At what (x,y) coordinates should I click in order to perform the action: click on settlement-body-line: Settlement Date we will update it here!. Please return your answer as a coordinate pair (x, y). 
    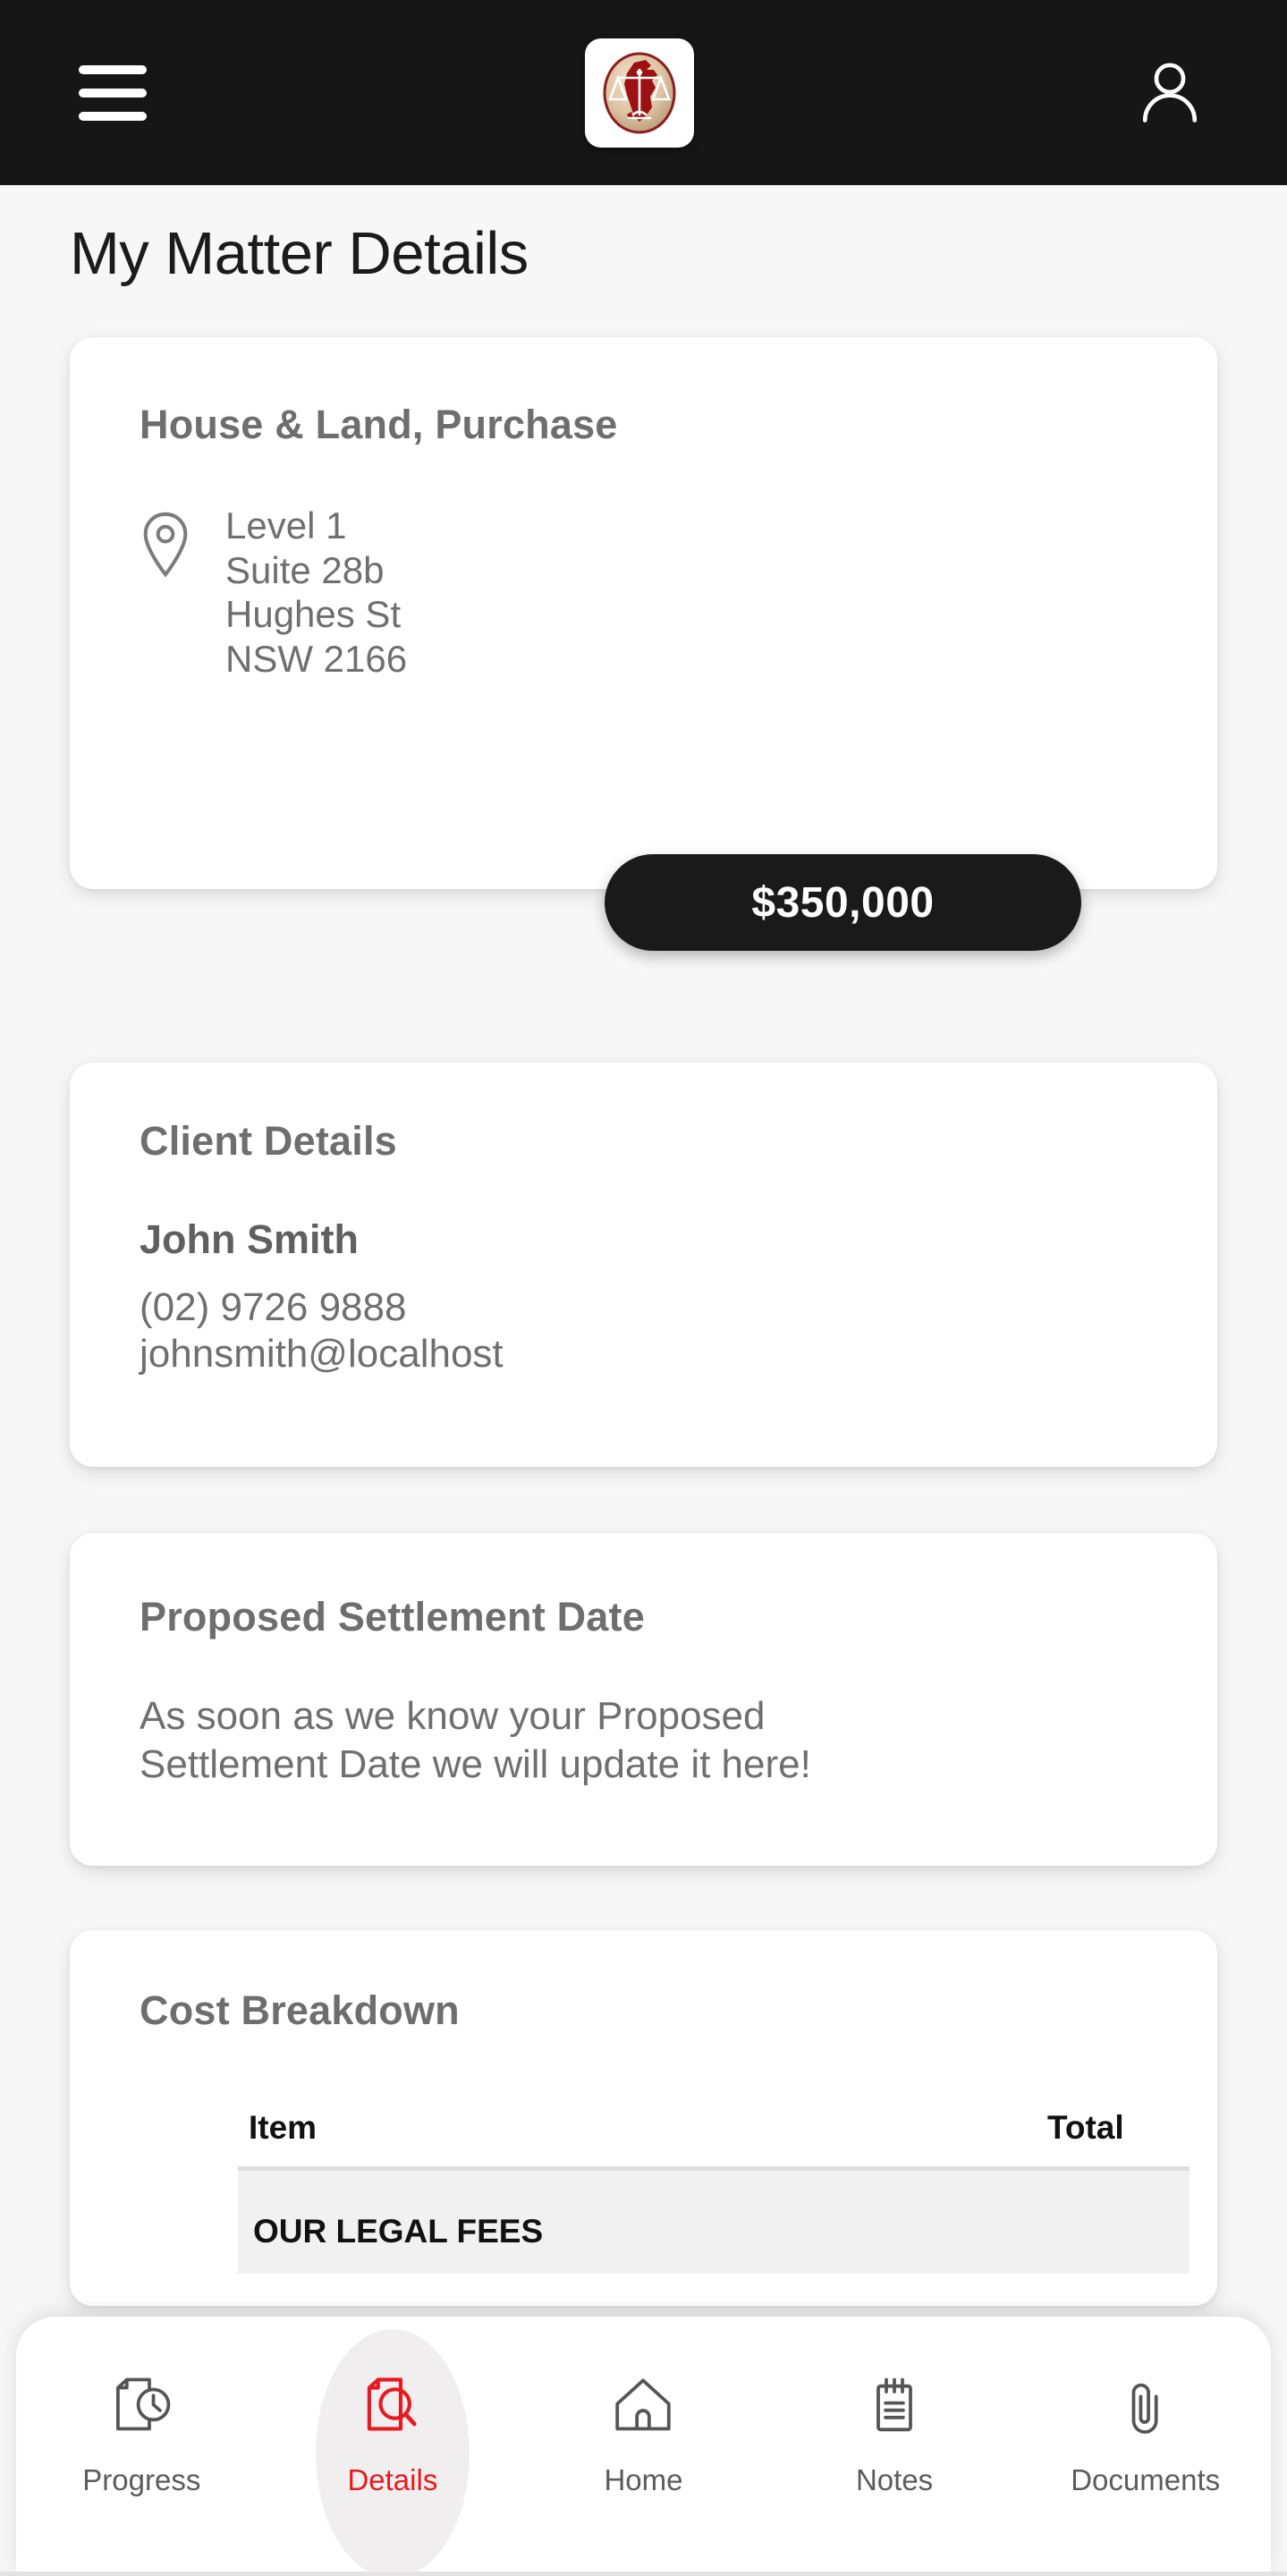
    Looking at the image, I should click on (475, 1763).